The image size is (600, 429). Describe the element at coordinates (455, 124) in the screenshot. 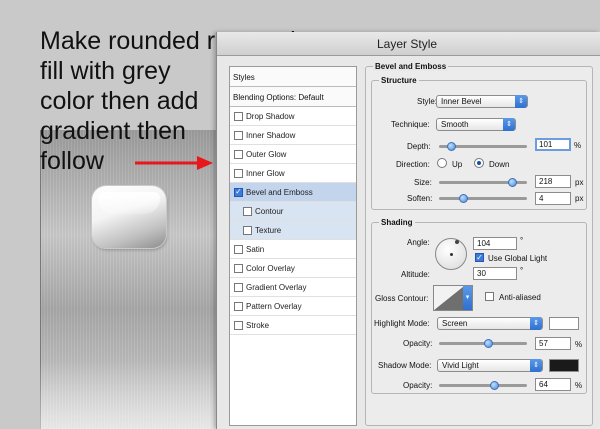

I see `technique-select-value: Smooth` at that location.